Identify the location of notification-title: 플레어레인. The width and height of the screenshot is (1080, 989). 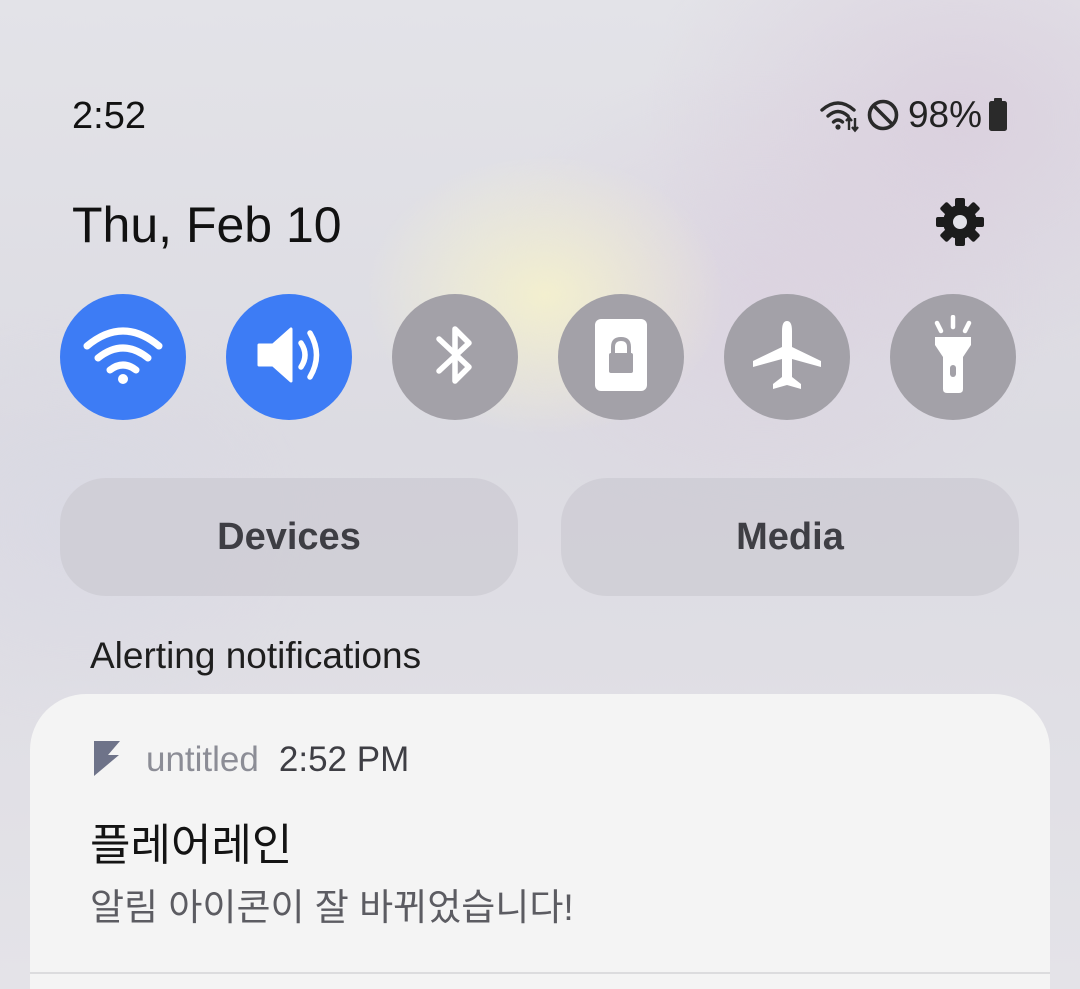
(191, 845).